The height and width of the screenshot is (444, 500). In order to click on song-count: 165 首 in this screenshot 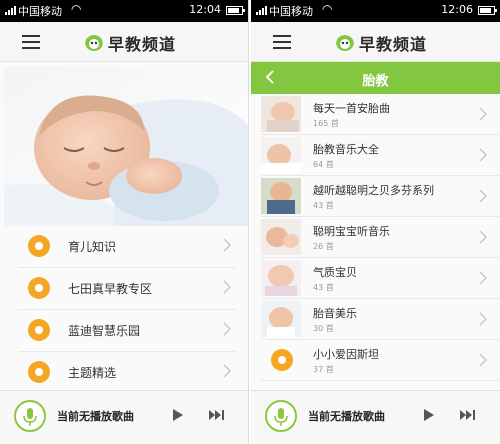, I will do `click(326, 123)`.